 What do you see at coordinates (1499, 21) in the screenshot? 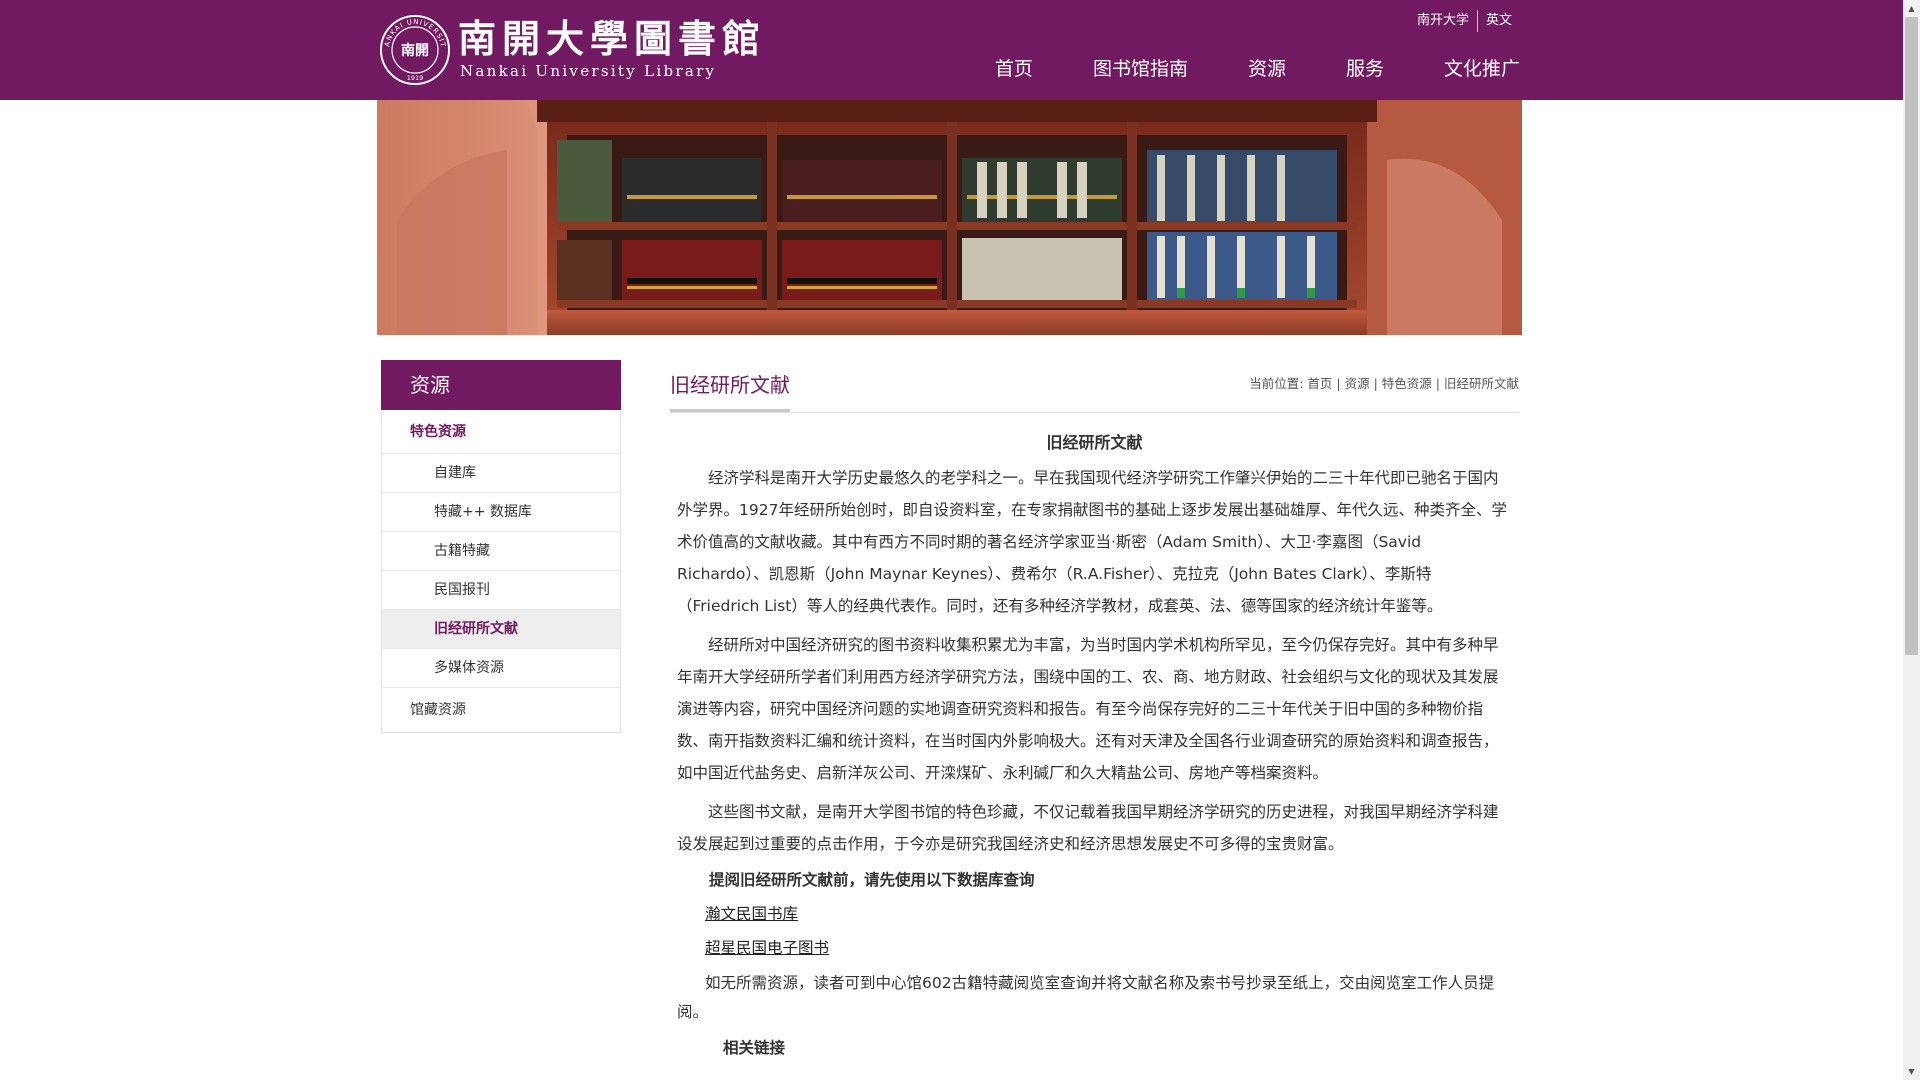
I see `english-link: 英文` at bounding box center [1499, 21].